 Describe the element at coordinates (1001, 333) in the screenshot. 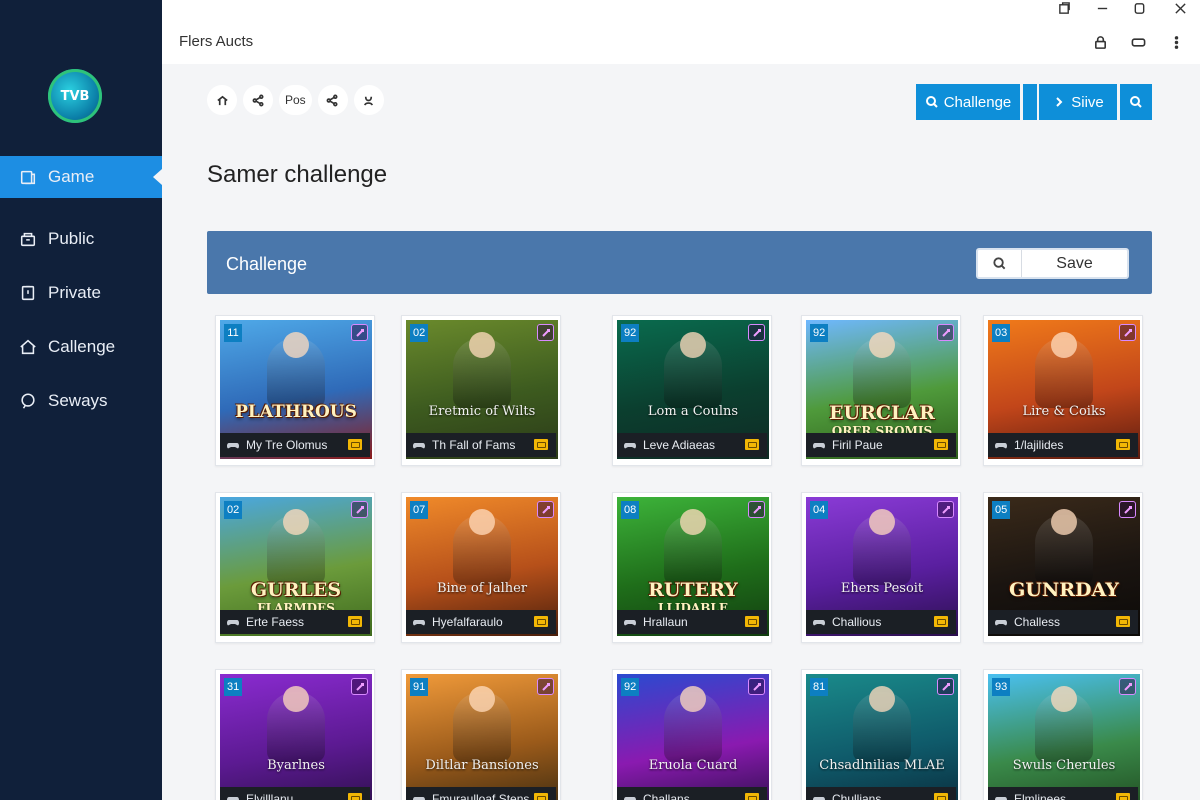

I see `game-number-badge: 03` at that location.